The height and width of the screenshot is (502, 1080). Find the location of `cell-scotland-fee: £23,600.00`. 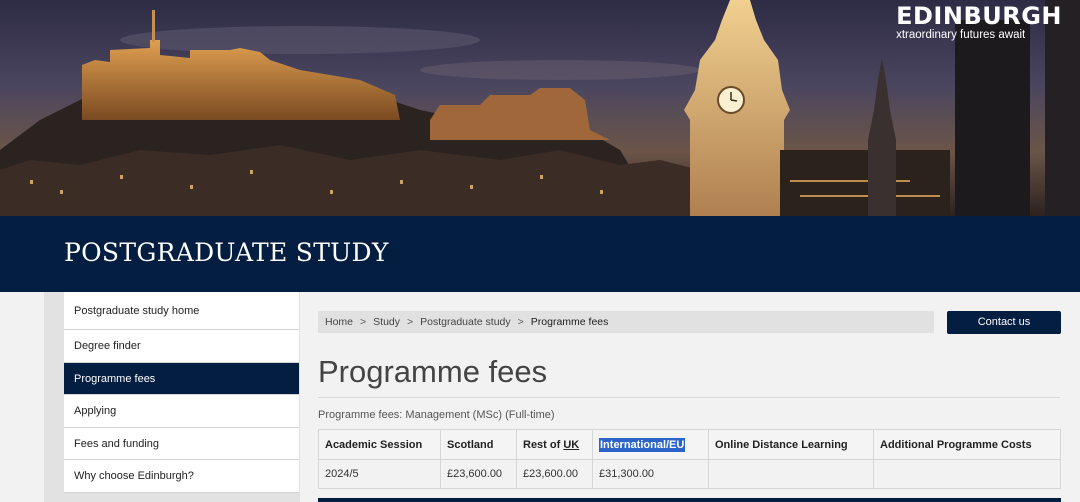

cell-scotland-fee: £23,600.00 is located at coordinates (478, 474).